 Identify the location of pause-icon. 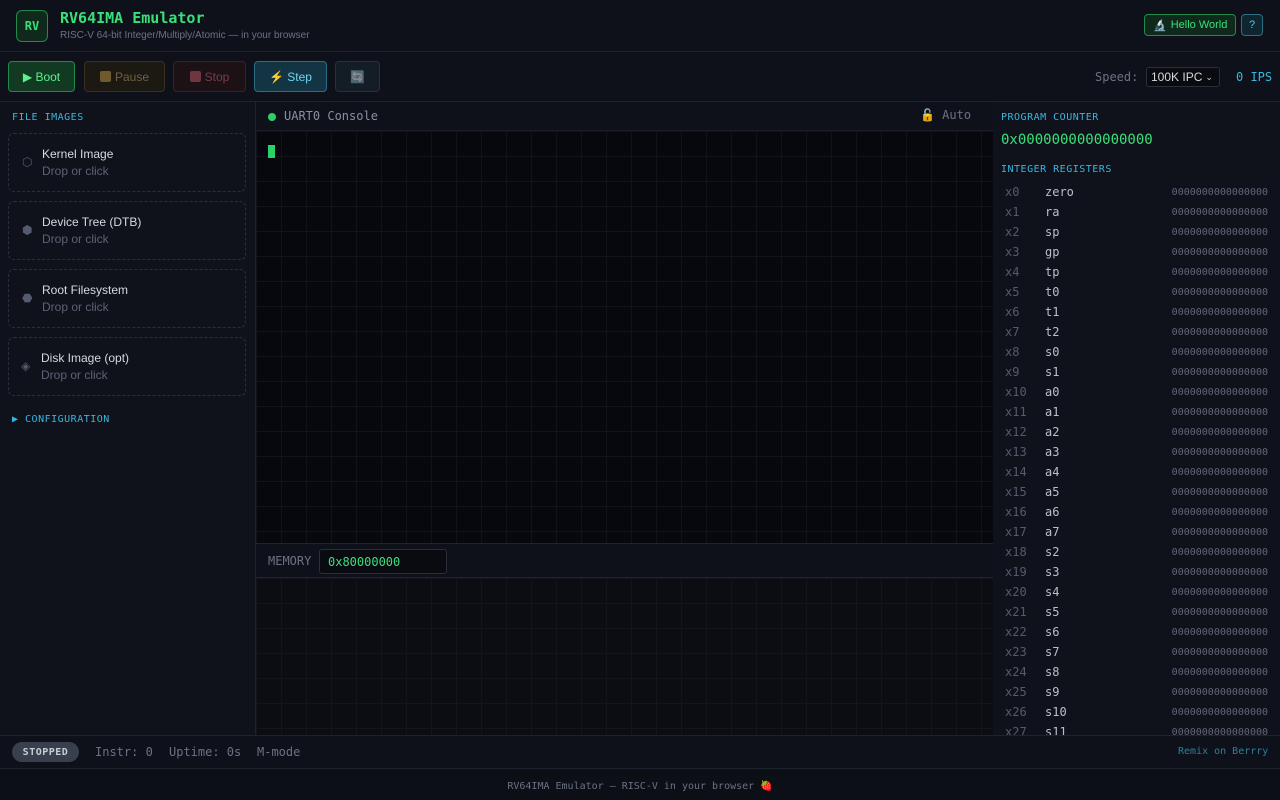
(105, 76).